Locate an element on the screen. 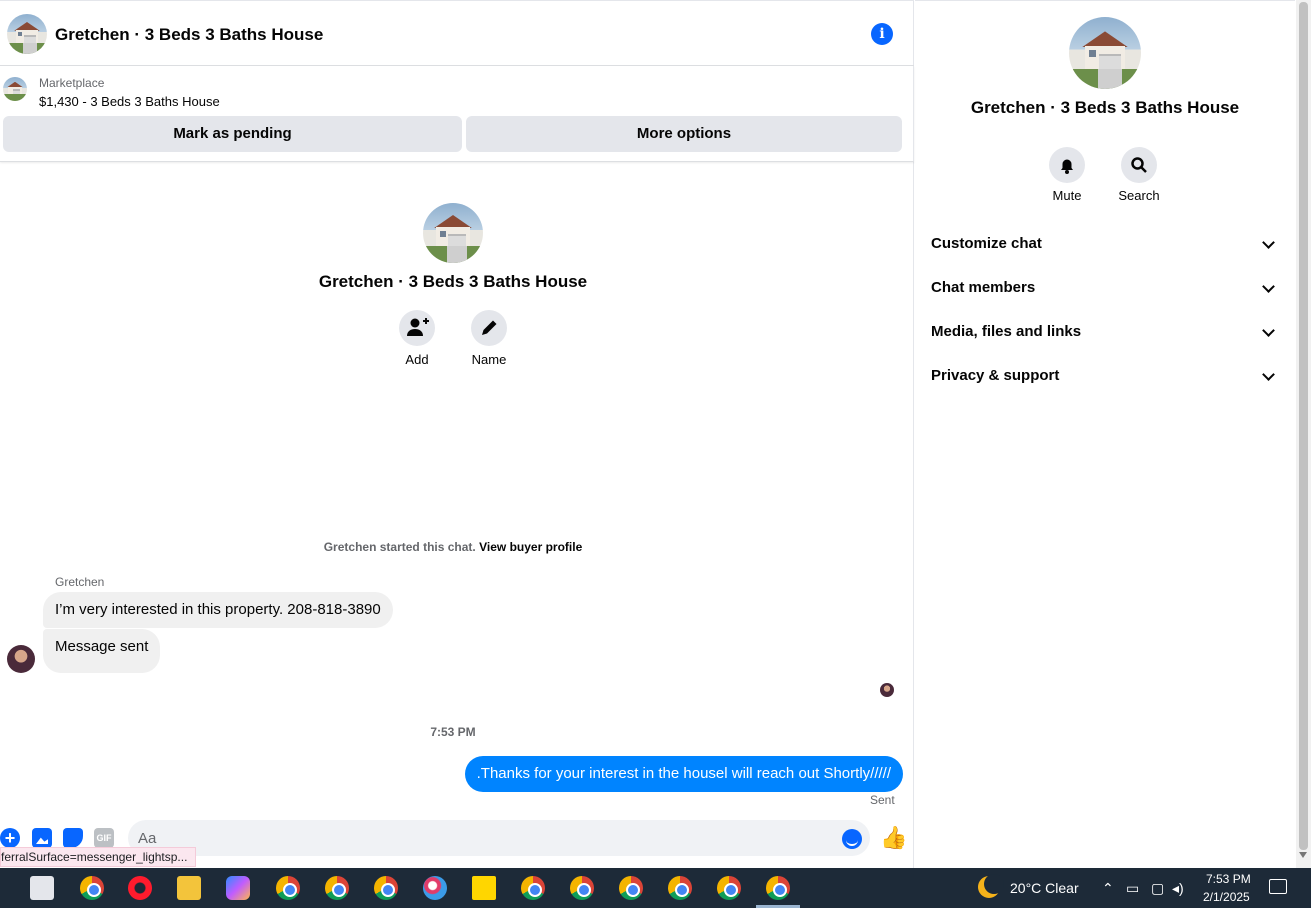  clock-date: 2/1/2025 is located at coordinates (1226, 897).